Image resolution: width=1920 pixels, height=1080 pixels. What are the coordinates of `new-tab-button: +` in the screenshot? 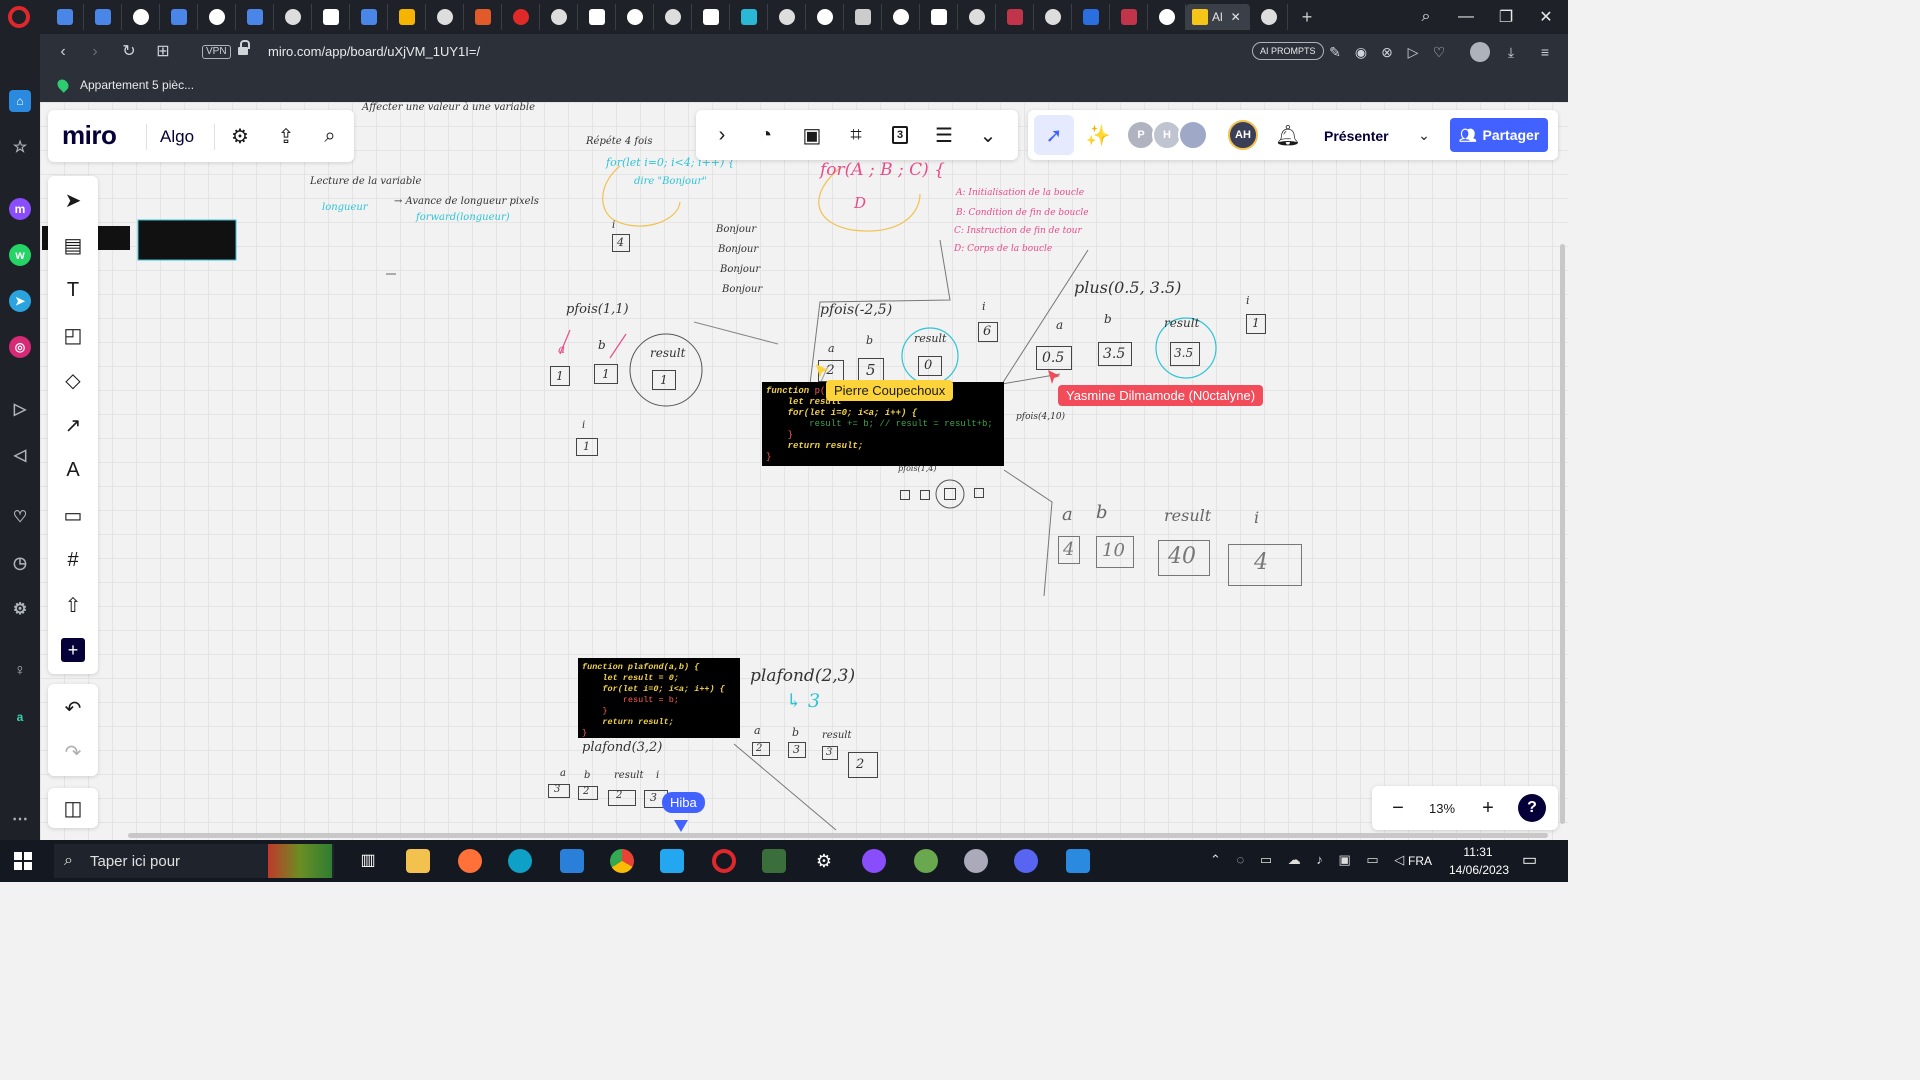 It's located at (1307, 17).